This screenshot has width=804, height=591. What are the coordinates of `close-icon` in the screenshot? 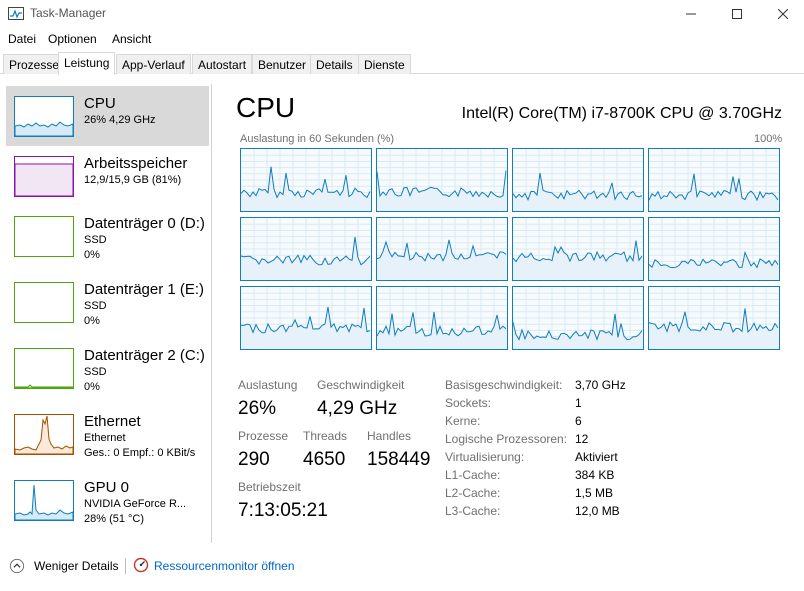 It's located at (783, 14).